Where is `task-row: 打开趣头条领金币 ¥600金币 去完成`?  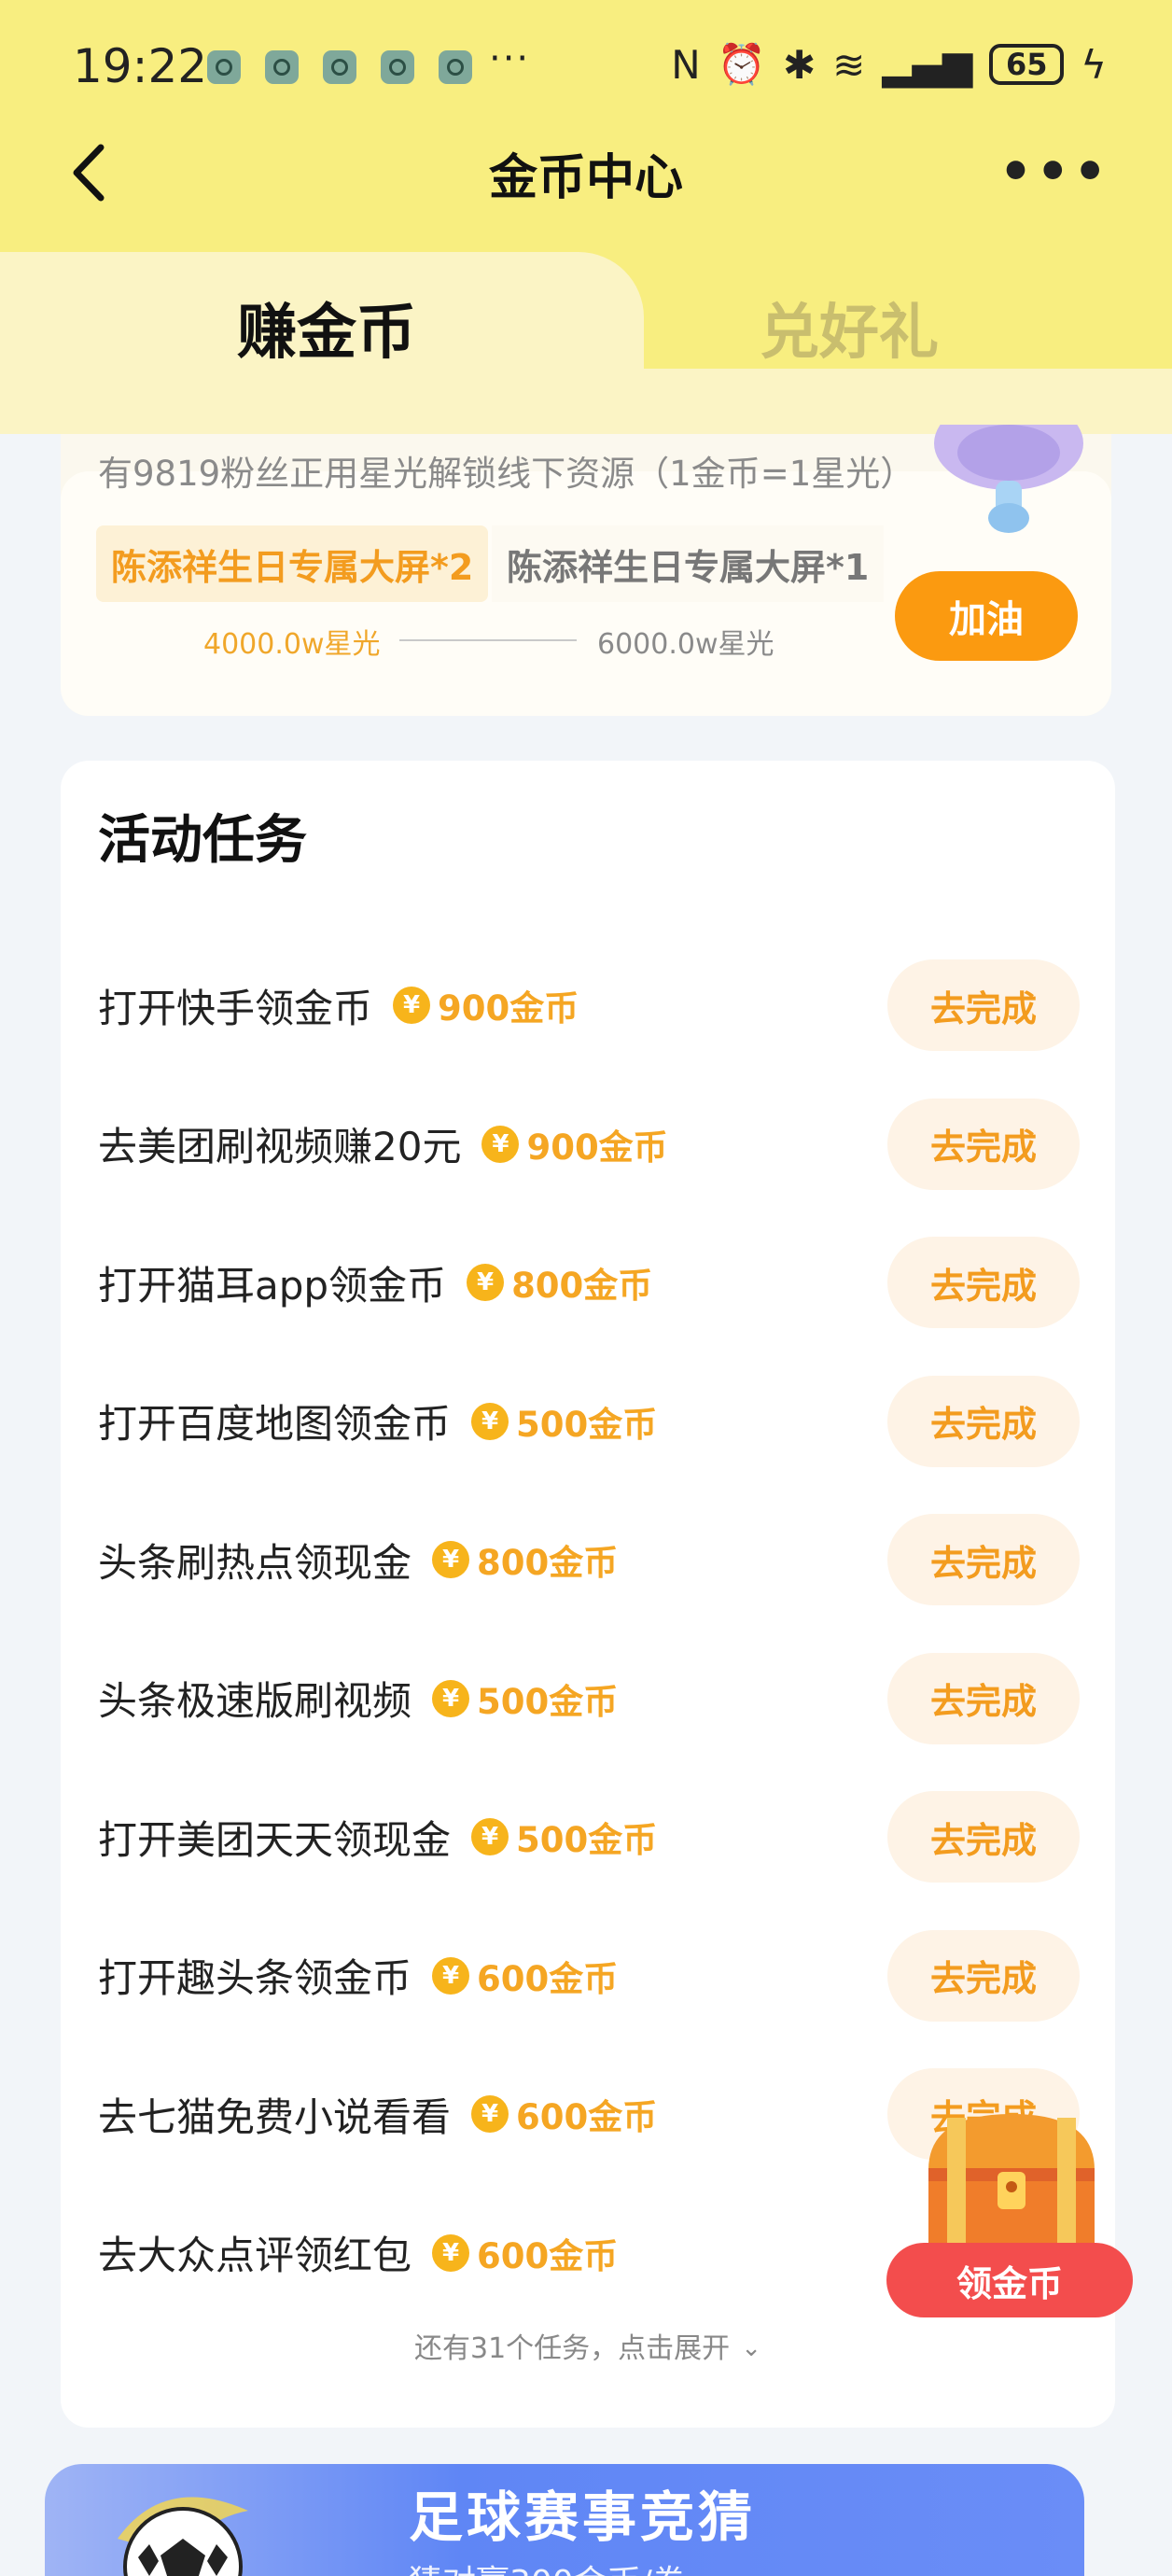 task-row: 打开趣头条领金币 ¥600金币 去完成 is located at coordinates (588, 1977).